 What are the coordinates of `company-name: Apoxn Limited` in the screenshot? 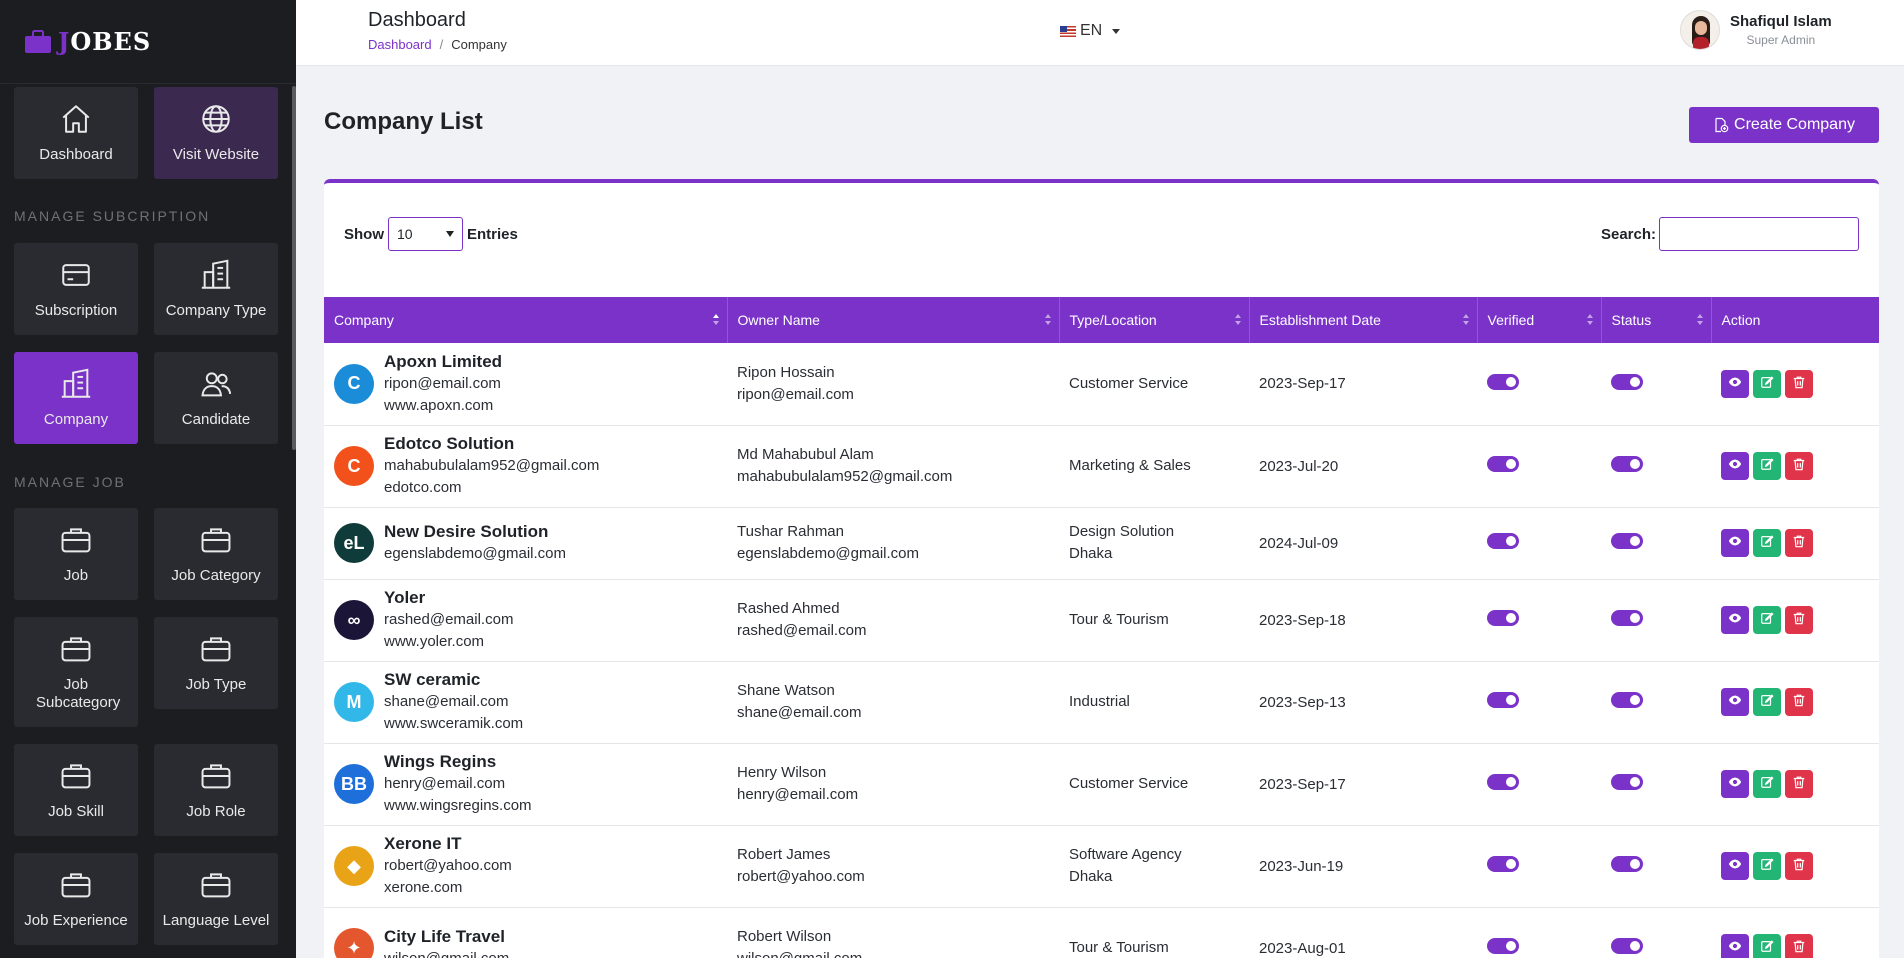 It's located at (443, 362).